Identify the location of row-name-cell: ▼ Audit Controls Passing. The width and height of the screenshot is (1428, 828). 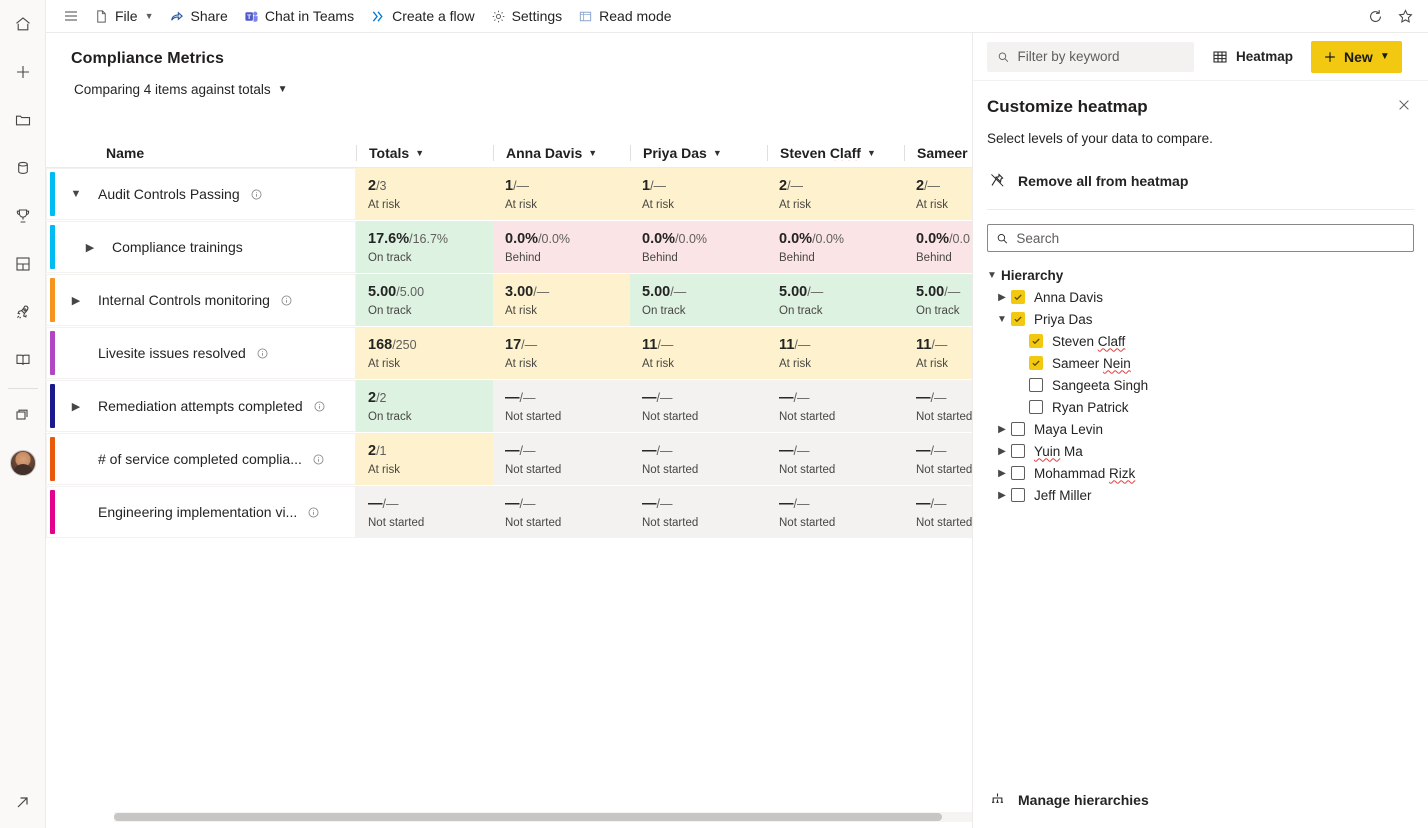
(201, 194).